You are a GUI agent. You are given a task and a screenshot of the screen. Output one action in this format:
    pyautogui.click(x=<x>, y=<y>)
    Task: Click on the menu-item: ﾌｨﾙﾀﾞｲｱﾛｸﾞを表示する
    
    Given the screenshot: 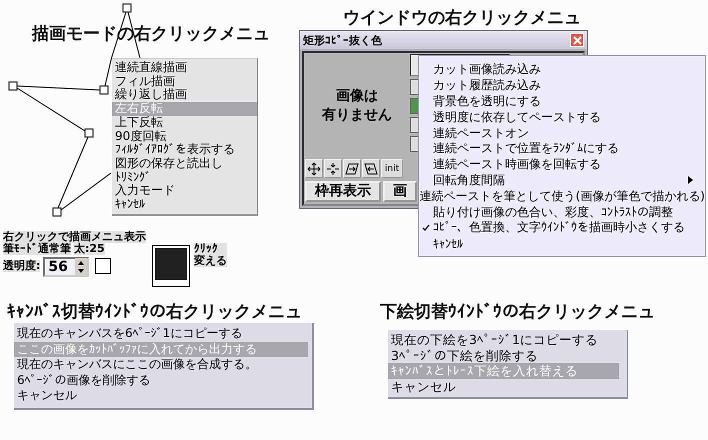 What is the action you would take?
    pyautogui.click(x=184, y=150)
    